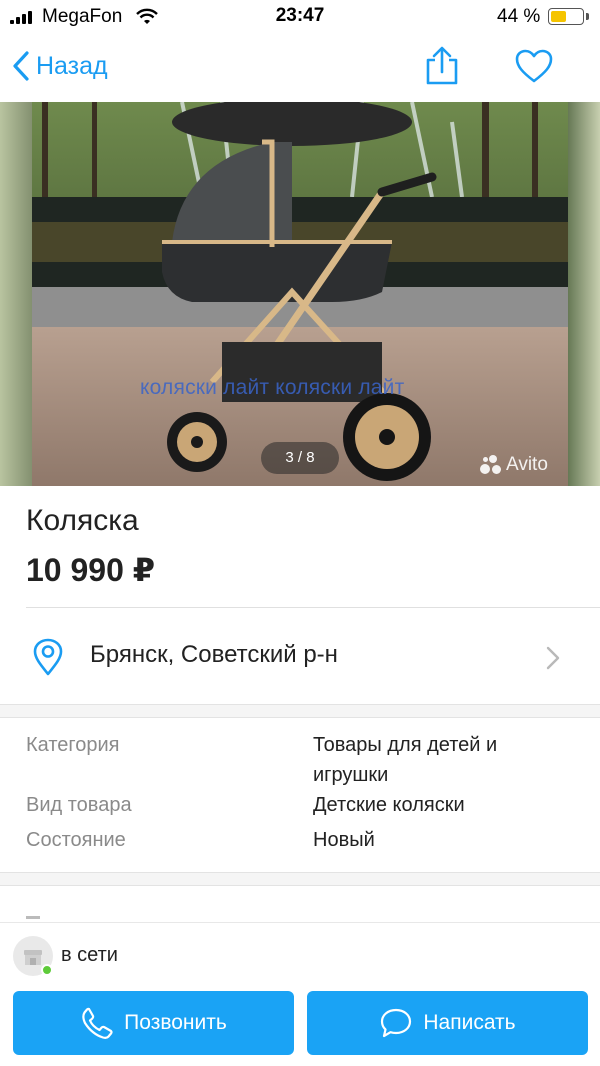 The height and width of the screenshot is (1066, 600). Describe the element at coordinates (21, 66) in the screenshot. I see `chevron-left-icon` at that location.